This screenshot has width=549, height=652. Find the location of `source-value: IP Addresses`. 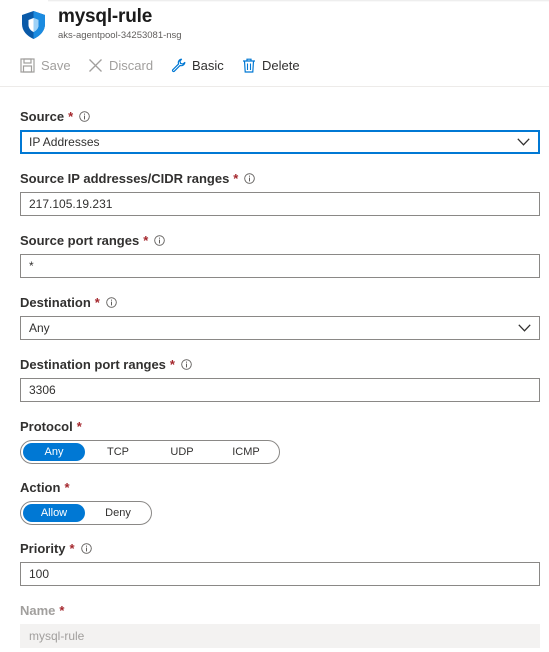

source-value: IP Addresses is located at coordinates (64, 142).